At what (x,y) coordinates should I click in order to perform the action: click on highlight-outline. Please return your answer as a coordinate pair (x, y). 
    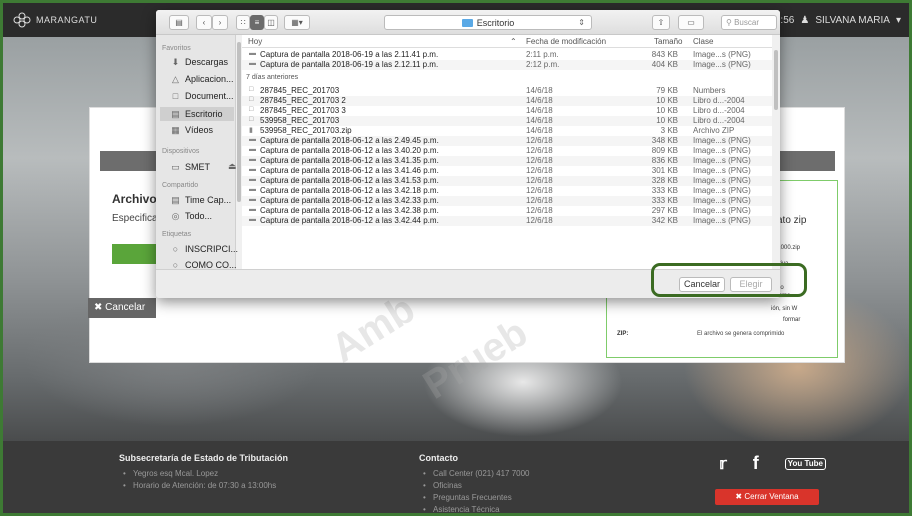
    Looking at the image, I should click on (729, 280).